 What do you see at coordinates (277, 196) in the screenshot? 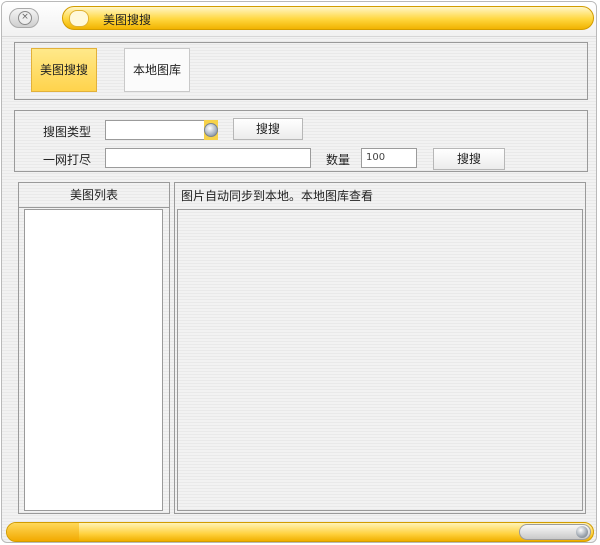
I see `status-text: 图片自动同步到本地。本地图库查看` at bounding box center [277, 196].